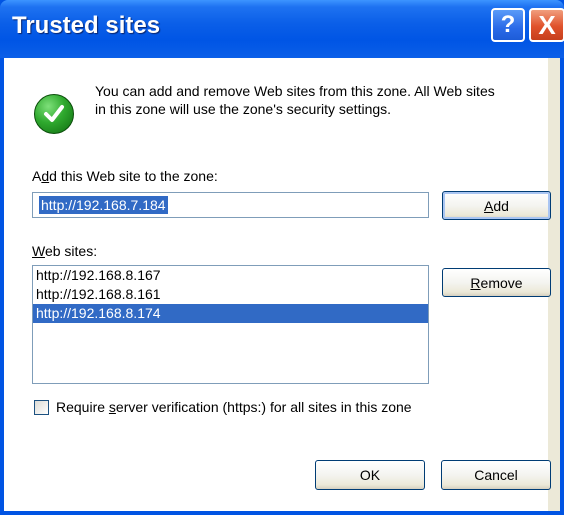 This screenshot has height=515, width=564. What do you see at coordinates (489, 205) in the screenshot?
I see `add-button-accesskey: A` at bounding box center [489, 205].